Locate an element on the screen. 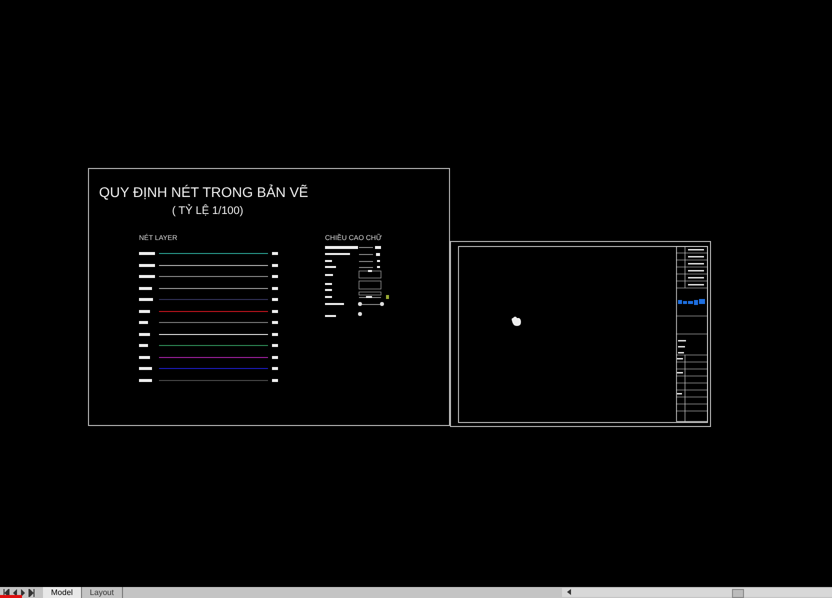 The width and height of the screenshot is (832, 598). scroll-left-icon is located at coordinates (569, 592).